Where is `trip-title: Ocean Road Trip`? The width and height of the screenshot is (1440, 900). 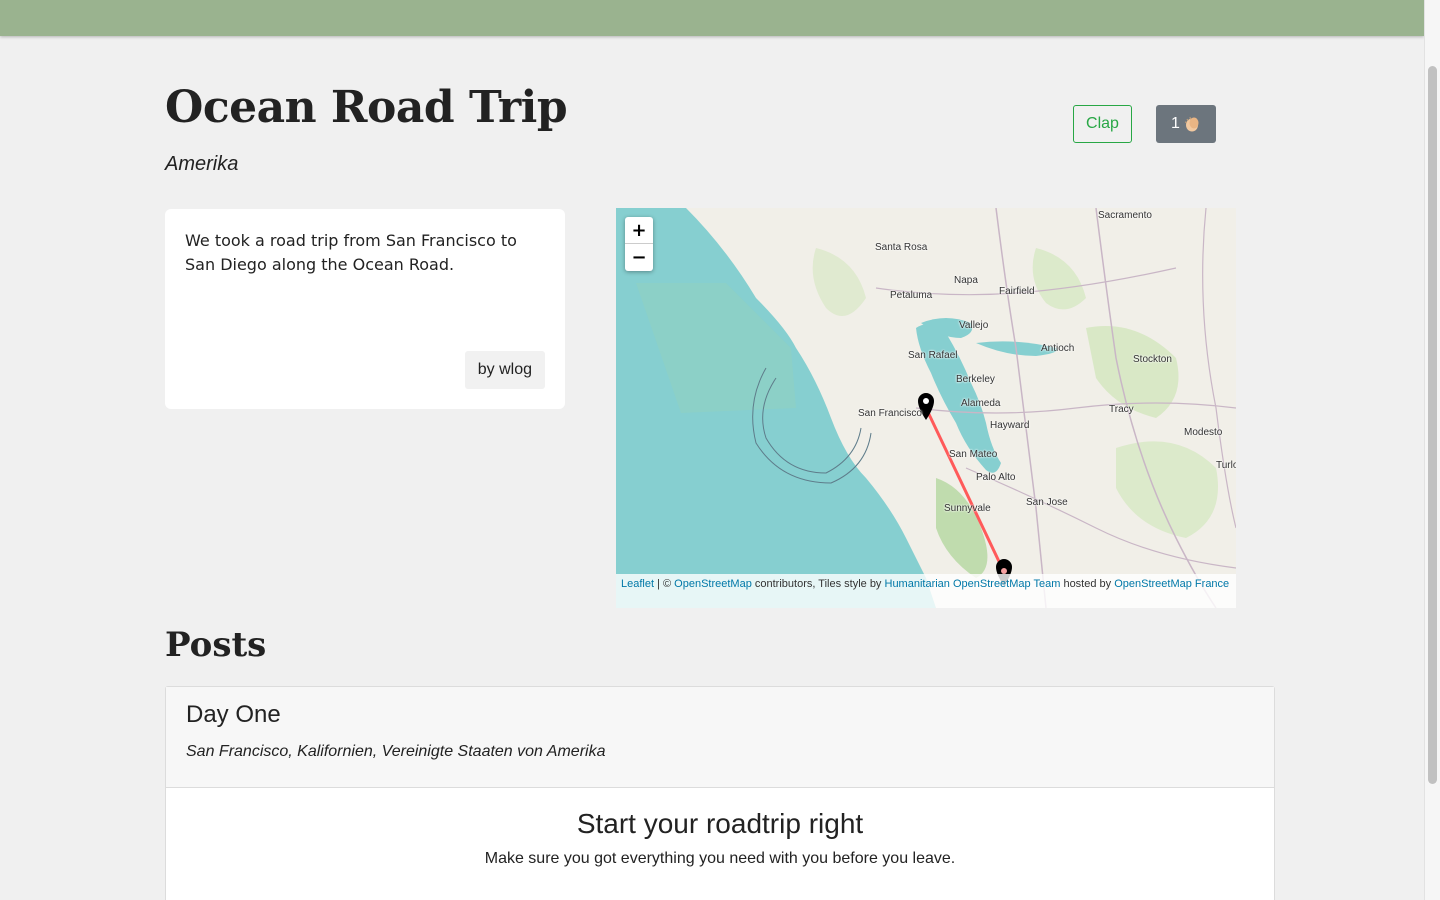
trip-title: Ocean Road Trip is located at coordinates (366, 107).